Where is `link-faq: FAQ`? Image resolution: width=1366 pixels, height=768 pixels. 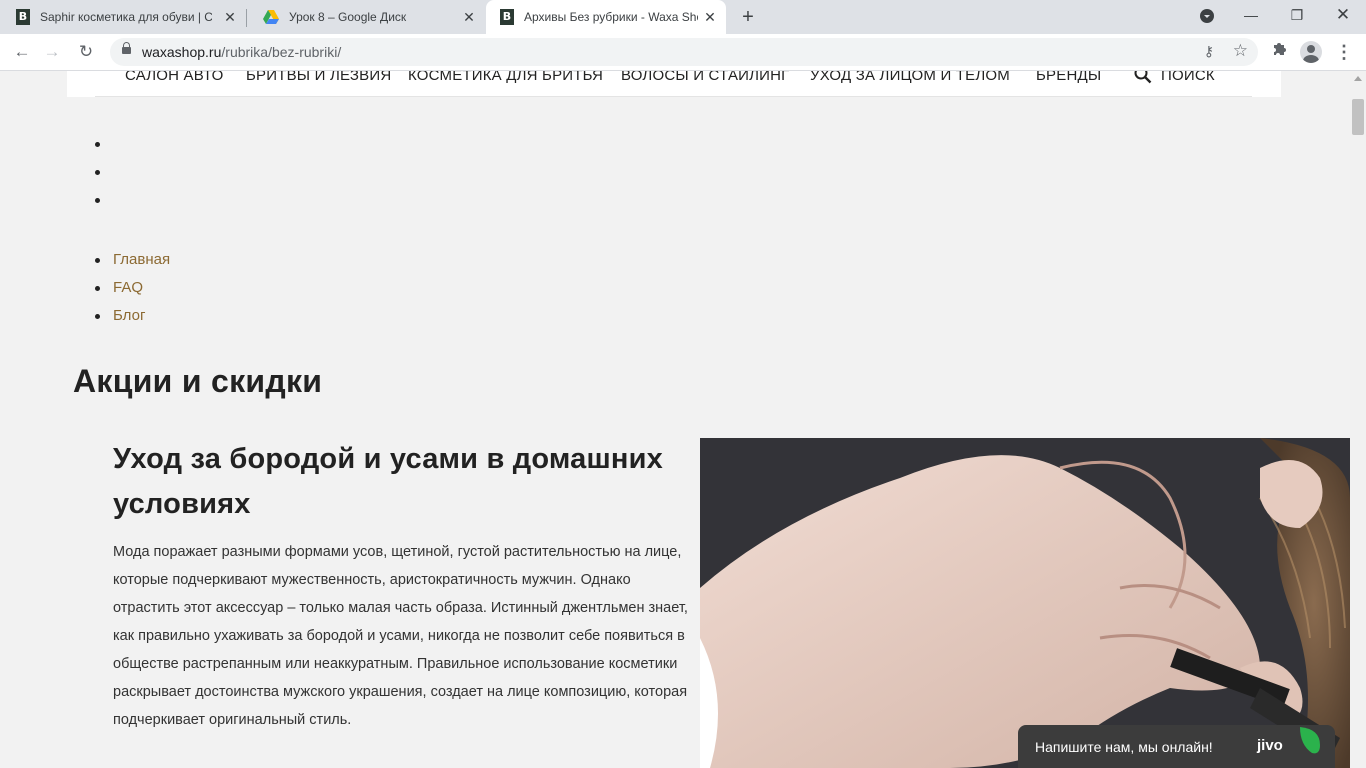
link-faq: FAQ is located at coordinates (128, 287).